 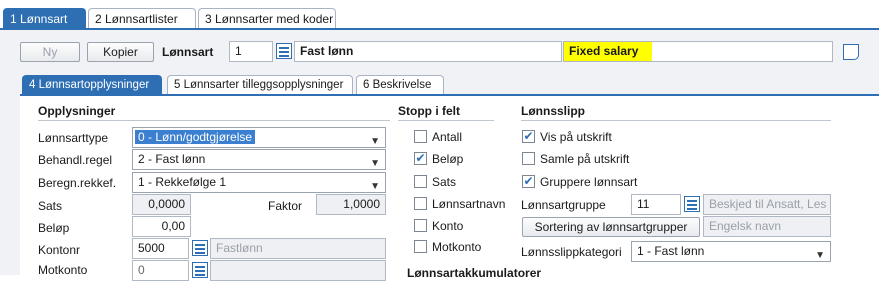 I want to click on lonnsslippkategori-select: 1 - Fast lønn ▼, so click(x=731, y=251).